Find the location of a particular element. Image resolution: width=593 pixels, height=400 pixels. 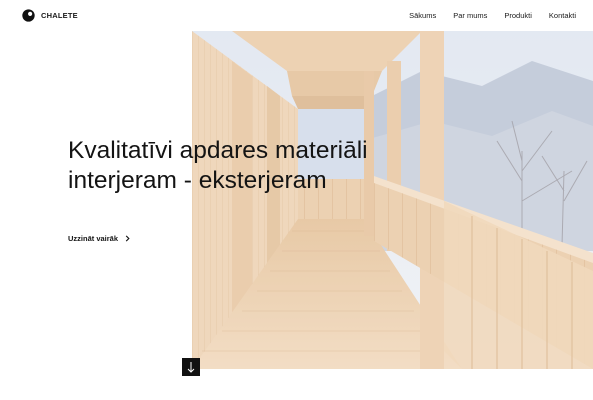

main-nav: Sākums Par mums Produkti Kontakti is located at coordinates (484, 15).